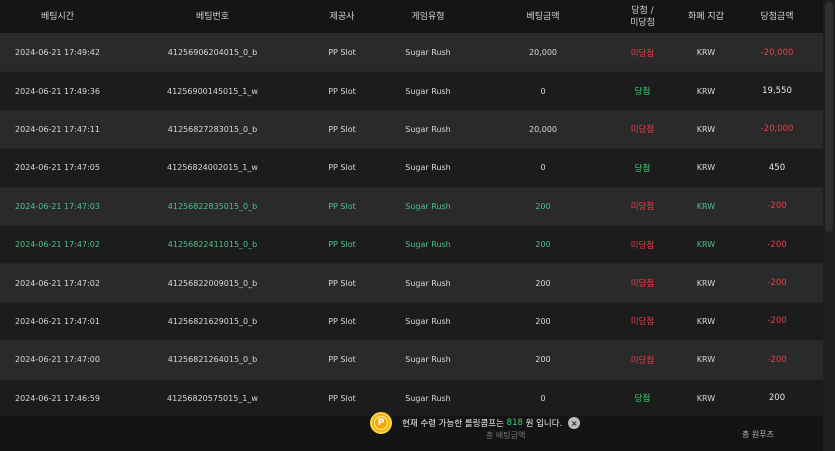 The image size is (835, 451). Describe the element at coordinates (777, 398) in the screenshot. I see `cell-payout: 200` at that location.